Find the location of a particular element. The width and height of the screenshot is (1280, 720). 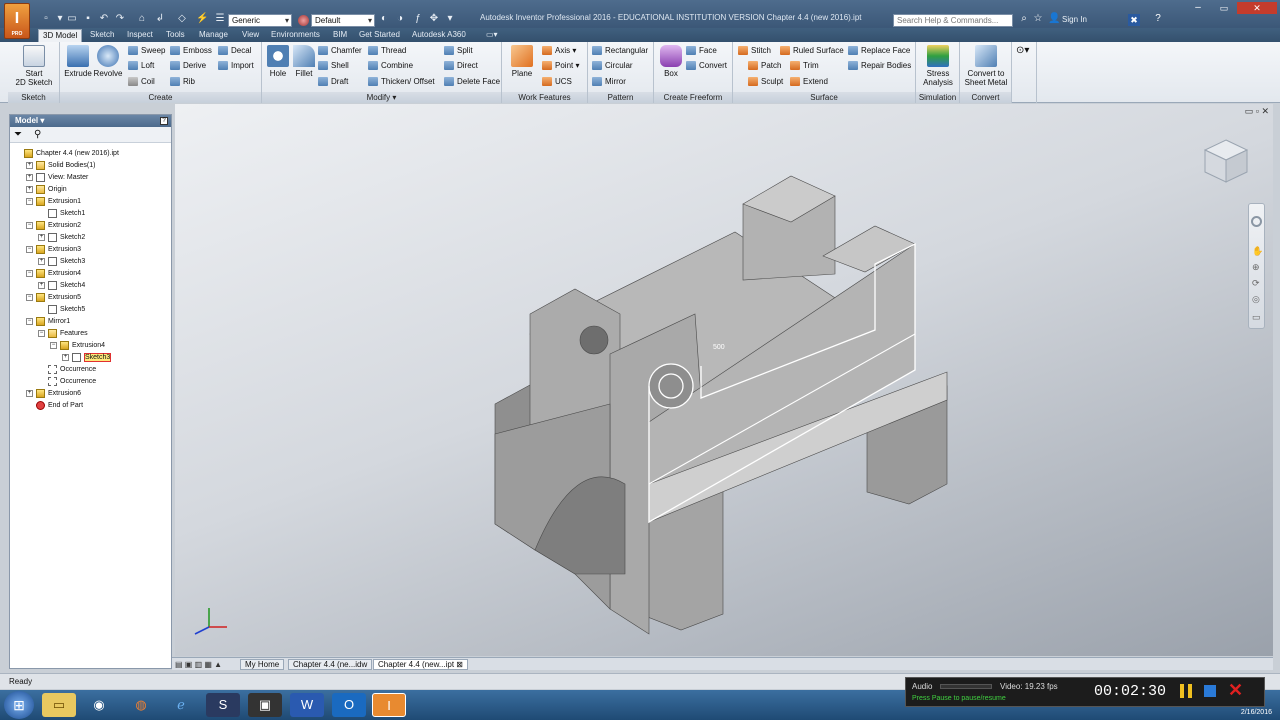

convert-button: Convert is located at coordinates (706, 65).